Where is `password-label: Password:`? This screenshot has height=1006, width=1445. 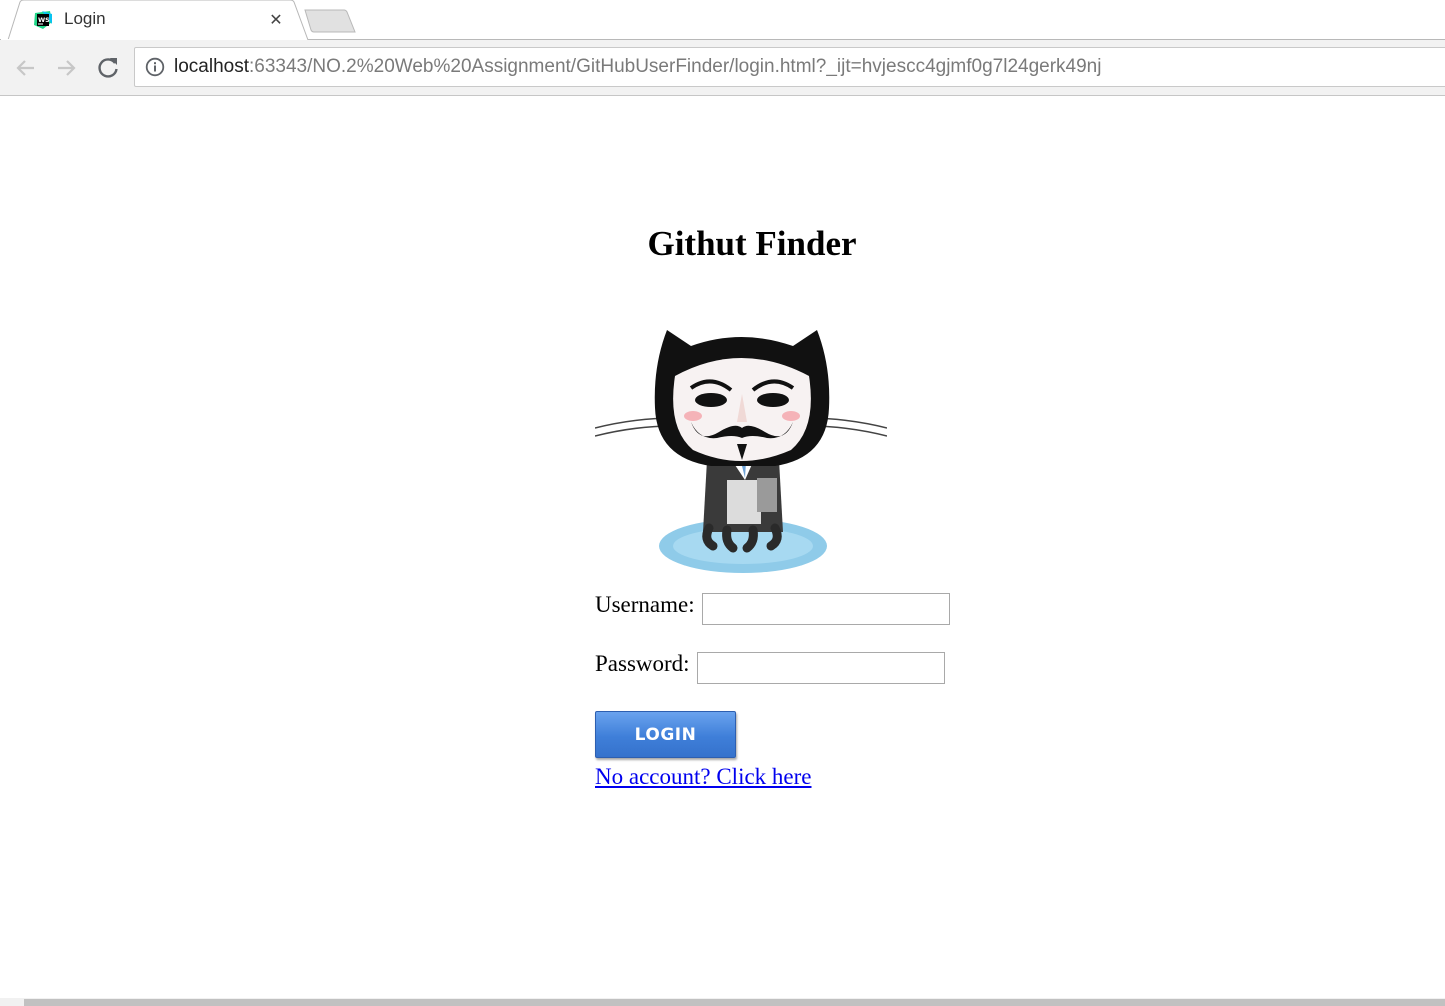
password-label: Password: is located at coordinates (642, 663).